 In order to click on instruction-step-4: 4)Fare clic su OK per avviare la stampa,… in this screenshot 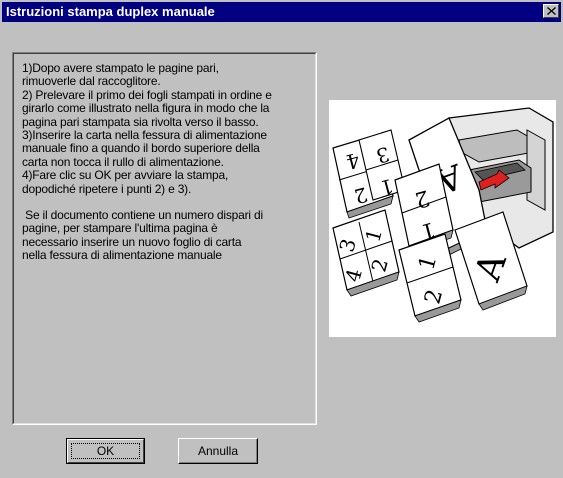, I will do `click(125, 182)`.